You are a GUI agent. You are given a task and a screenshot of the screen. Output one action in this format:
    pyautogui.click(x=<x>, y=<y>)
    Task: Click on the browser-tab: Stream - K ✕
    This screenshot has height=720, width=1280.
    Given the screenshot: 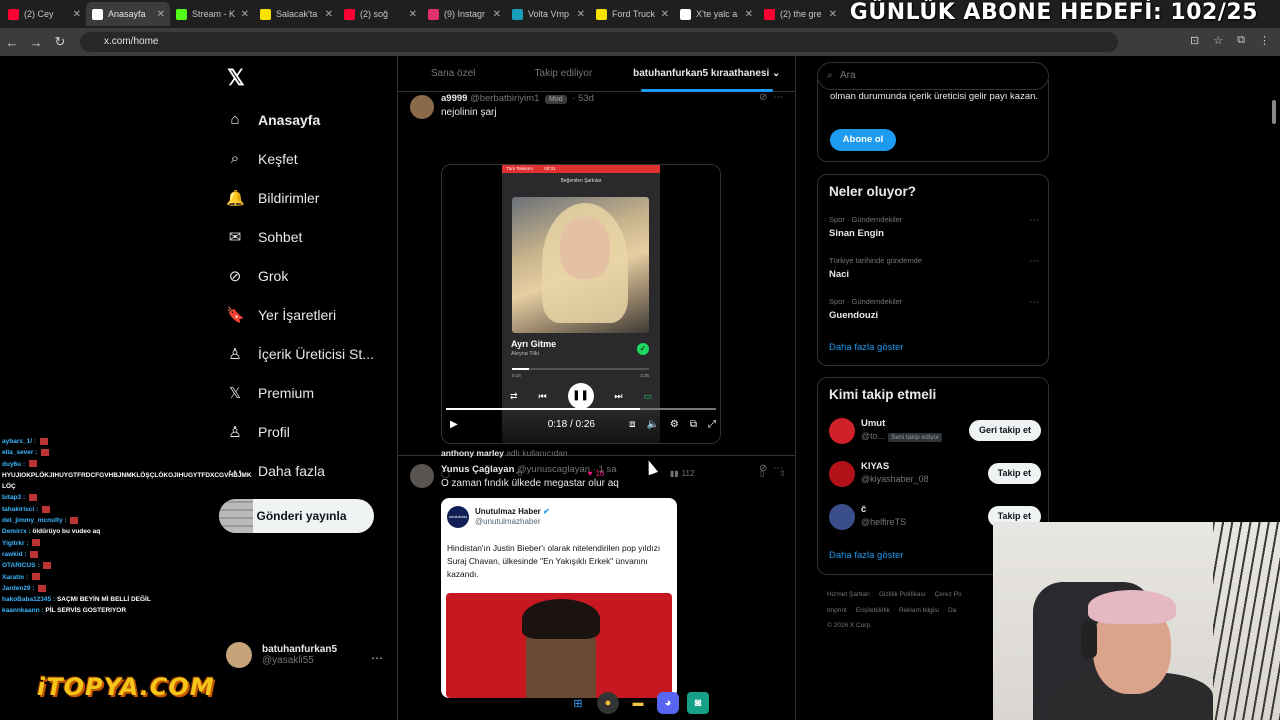 What is the action you would take?
    pyautogui.click(x=212, y=14)
    